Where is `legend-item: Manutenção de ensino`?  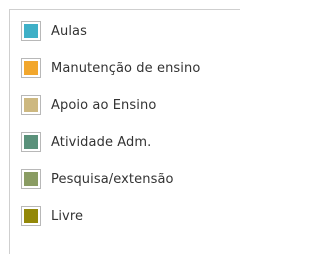 legend-item: Manutenção de ensino is located at coordinates (110, 68).